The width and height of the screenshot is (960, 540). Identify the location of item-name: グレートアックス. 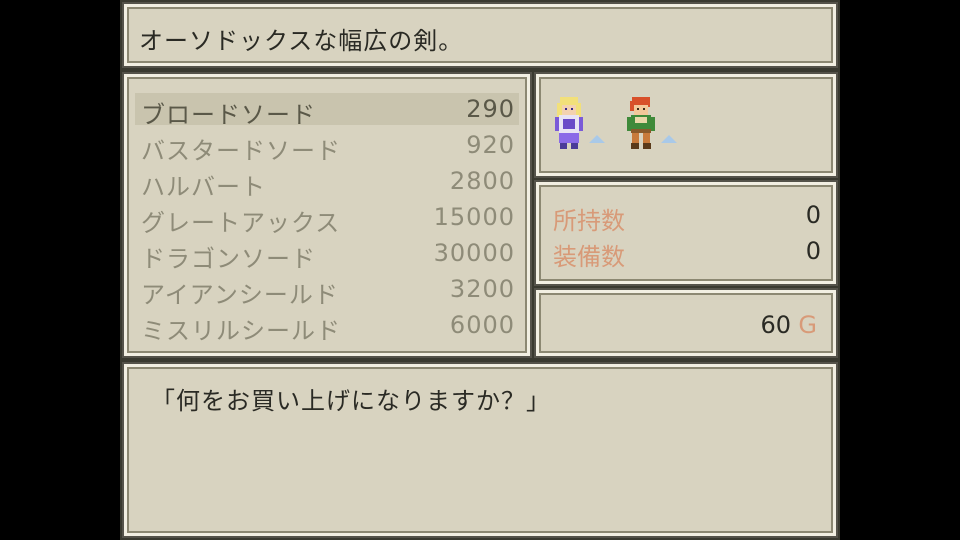
(241, 223).